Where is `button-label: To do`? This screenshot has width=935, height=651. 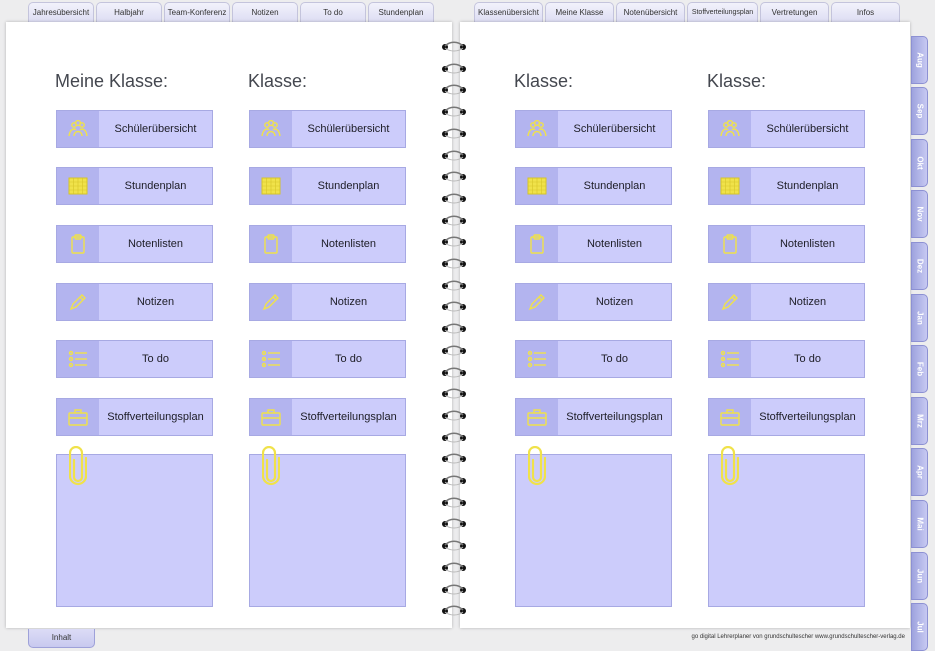
button-label: To do is located at coordinates (614, 359).